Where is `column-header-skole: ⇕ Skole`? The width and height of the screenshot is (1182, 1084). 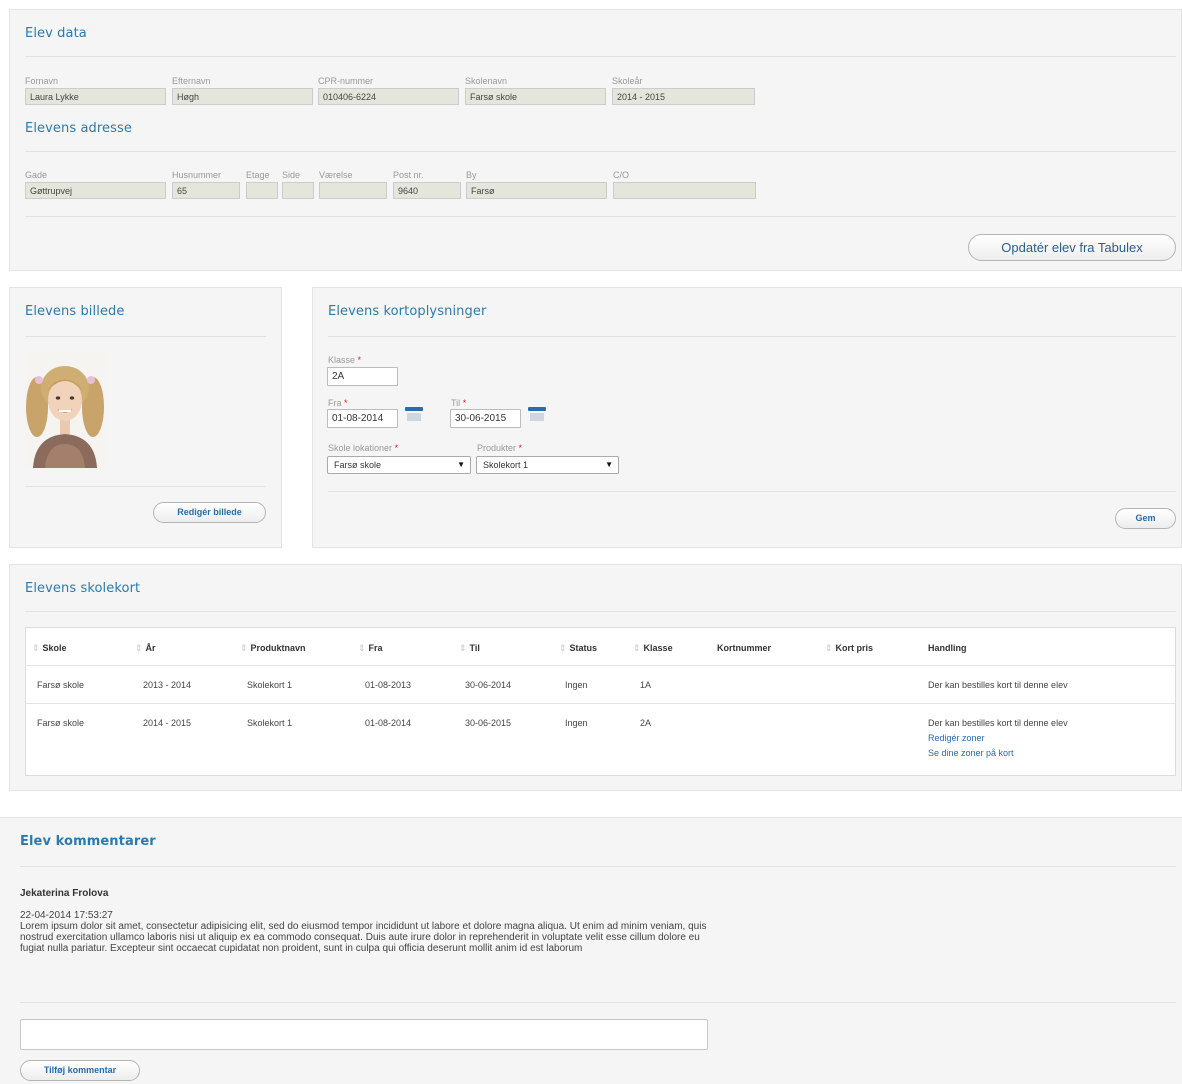 column-header-skole: ⇕ Skole is located at coordinates (49, 648).